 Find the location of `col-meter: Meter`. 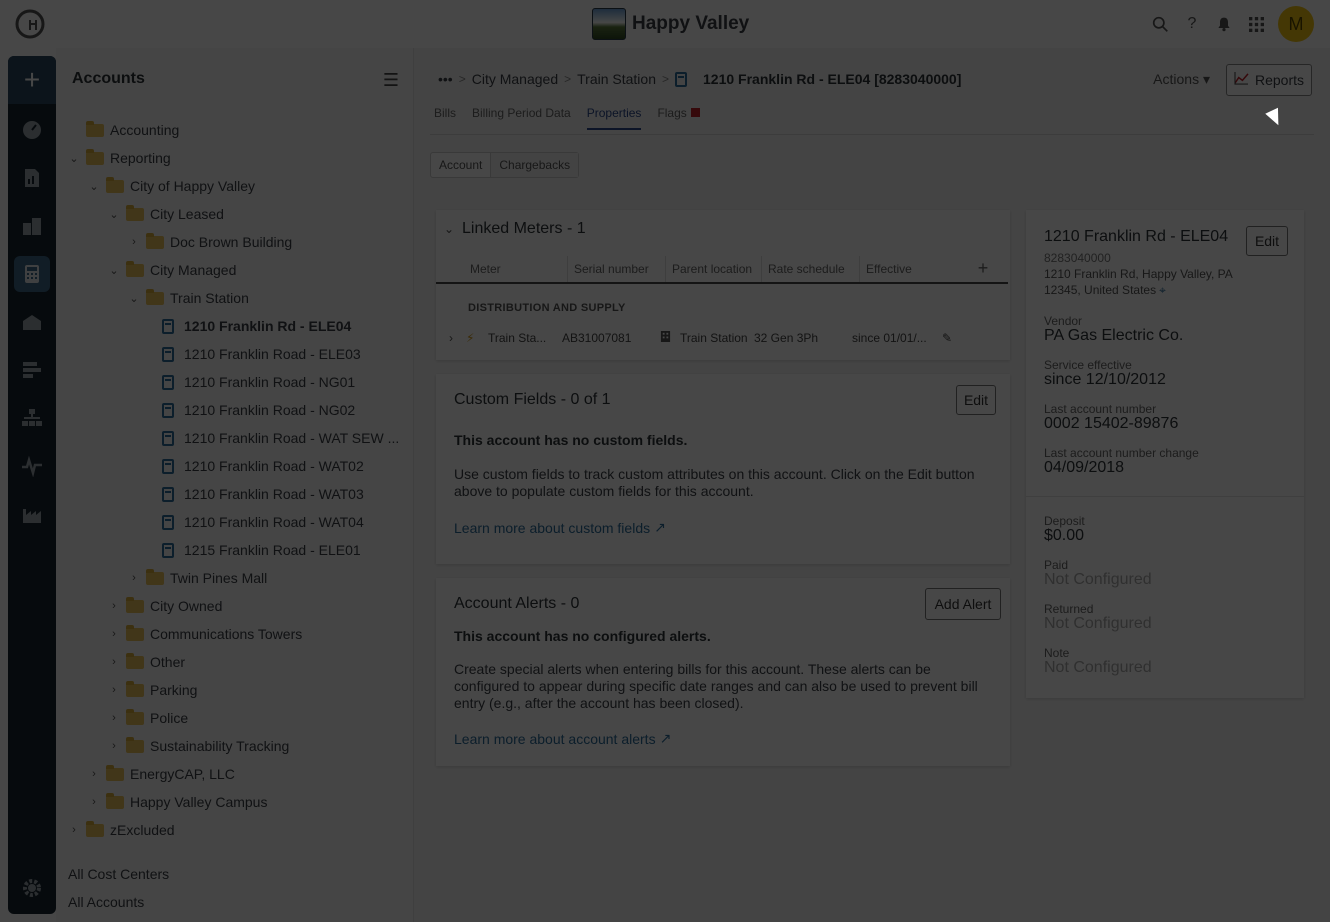

col-meter: Meter is located at coordinates (502, 269).